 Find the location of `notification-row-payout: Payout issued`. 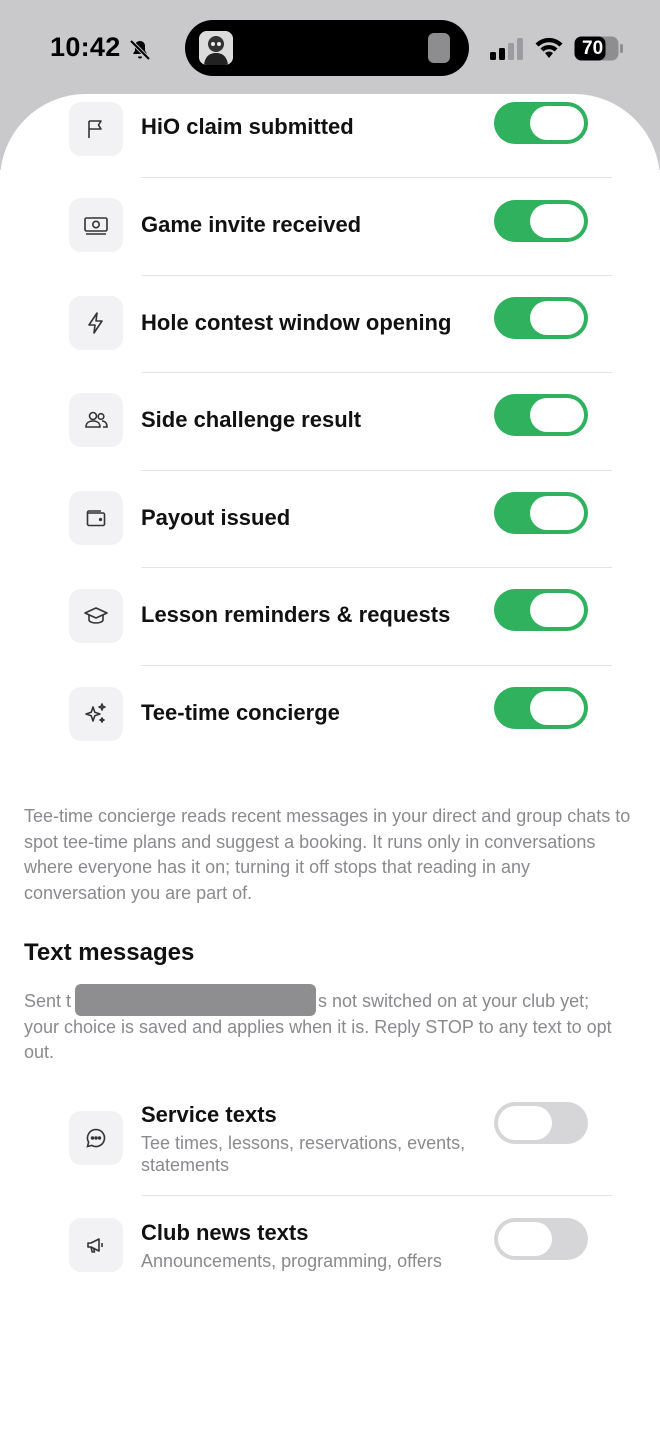

notification-row-payout: Payout issued is located at coordinates (330, 519).